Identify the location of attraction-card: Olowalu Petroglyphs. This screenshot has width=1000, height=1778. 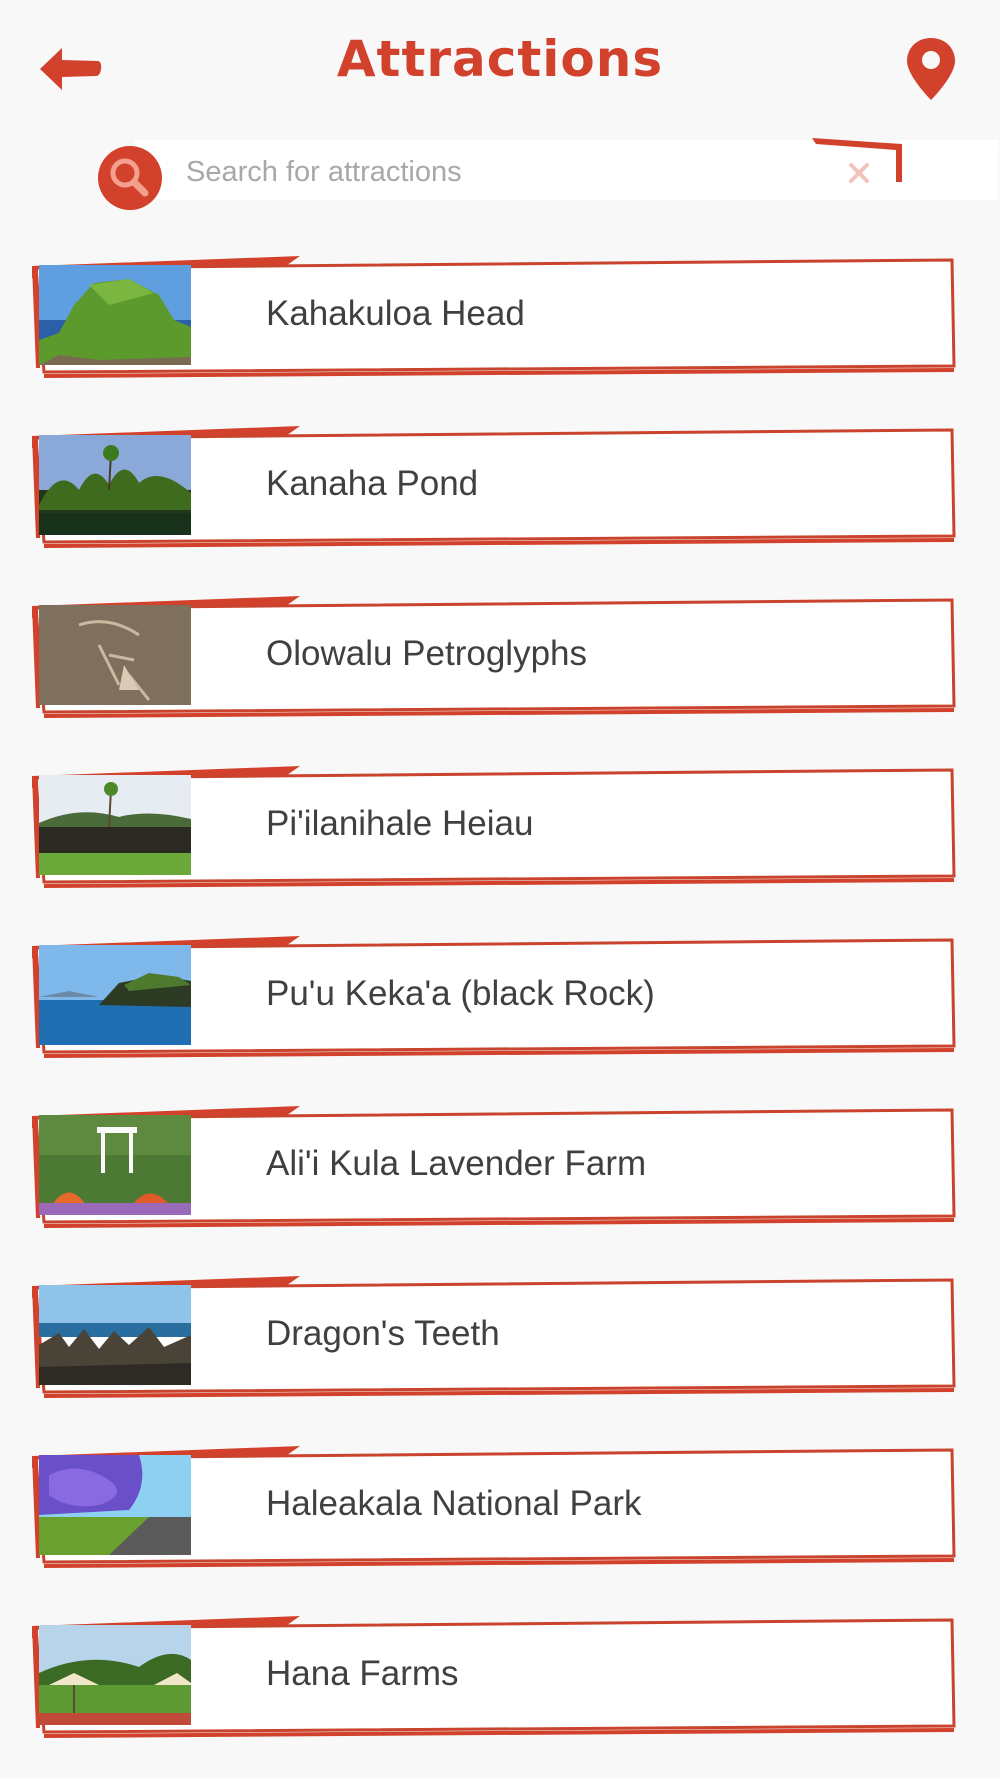
(495, 655).